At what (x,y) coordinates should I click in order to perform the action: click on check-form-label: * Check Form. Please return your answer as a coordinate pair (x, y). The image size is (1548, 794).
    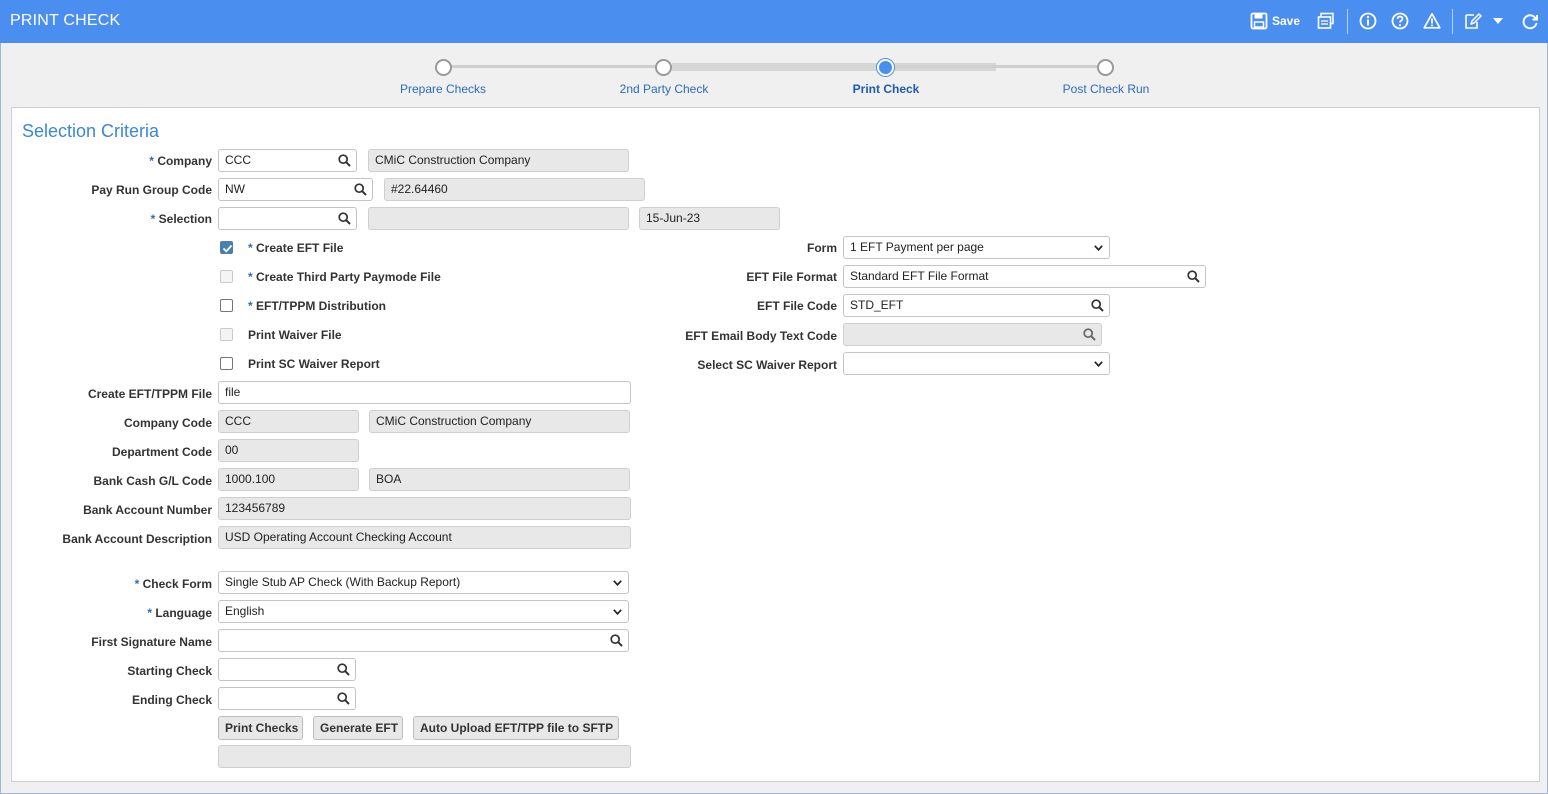
    Looking at the image, I should click on (173, 584).